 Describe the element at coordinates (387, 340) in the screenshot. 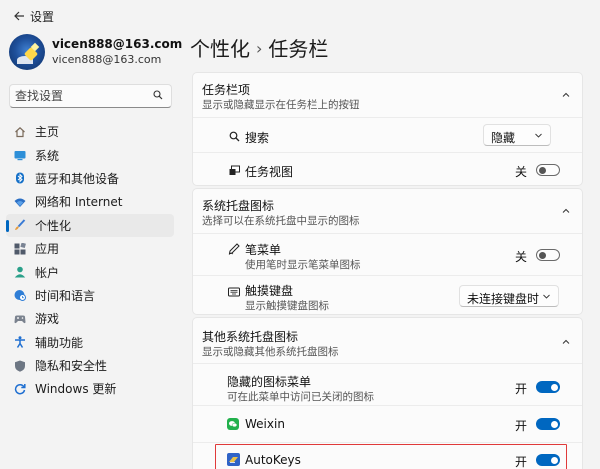

I see `other-tray-header: 其他系统托盘图标 显示或隐藏其他系统托盘图标` at that location.